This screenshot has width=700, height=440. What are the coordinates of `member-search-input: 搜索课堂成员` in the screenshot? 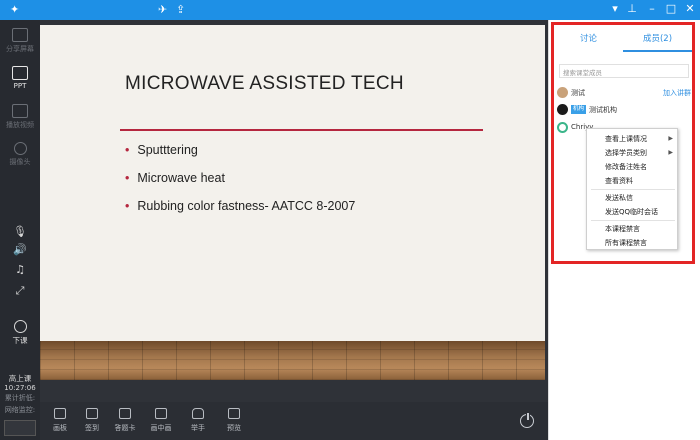 It's located at (624, 71).